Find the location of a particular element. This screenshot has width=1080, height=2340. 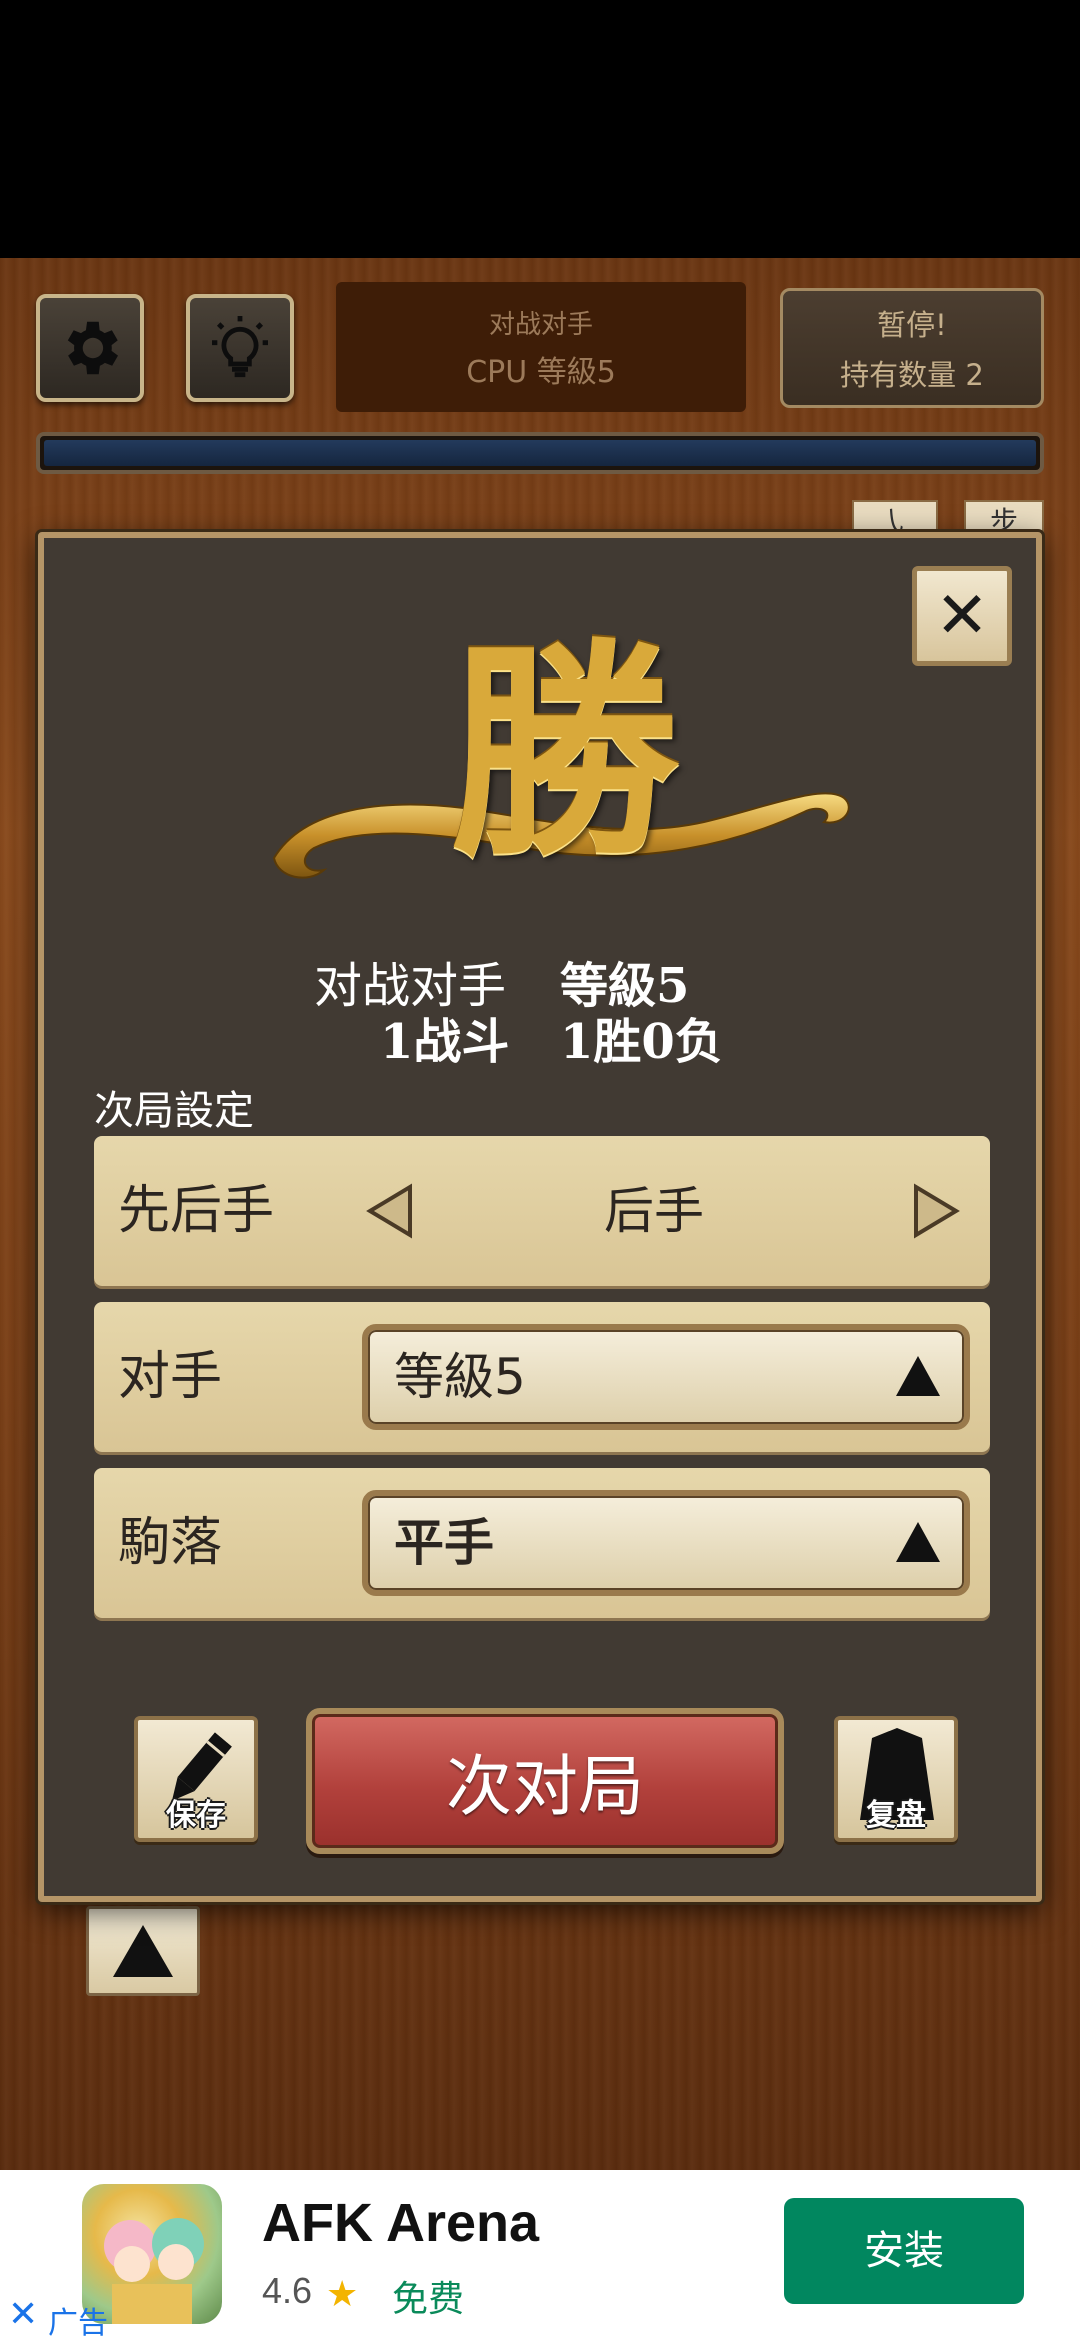

progress-fill is located at coordinates (540, 453).